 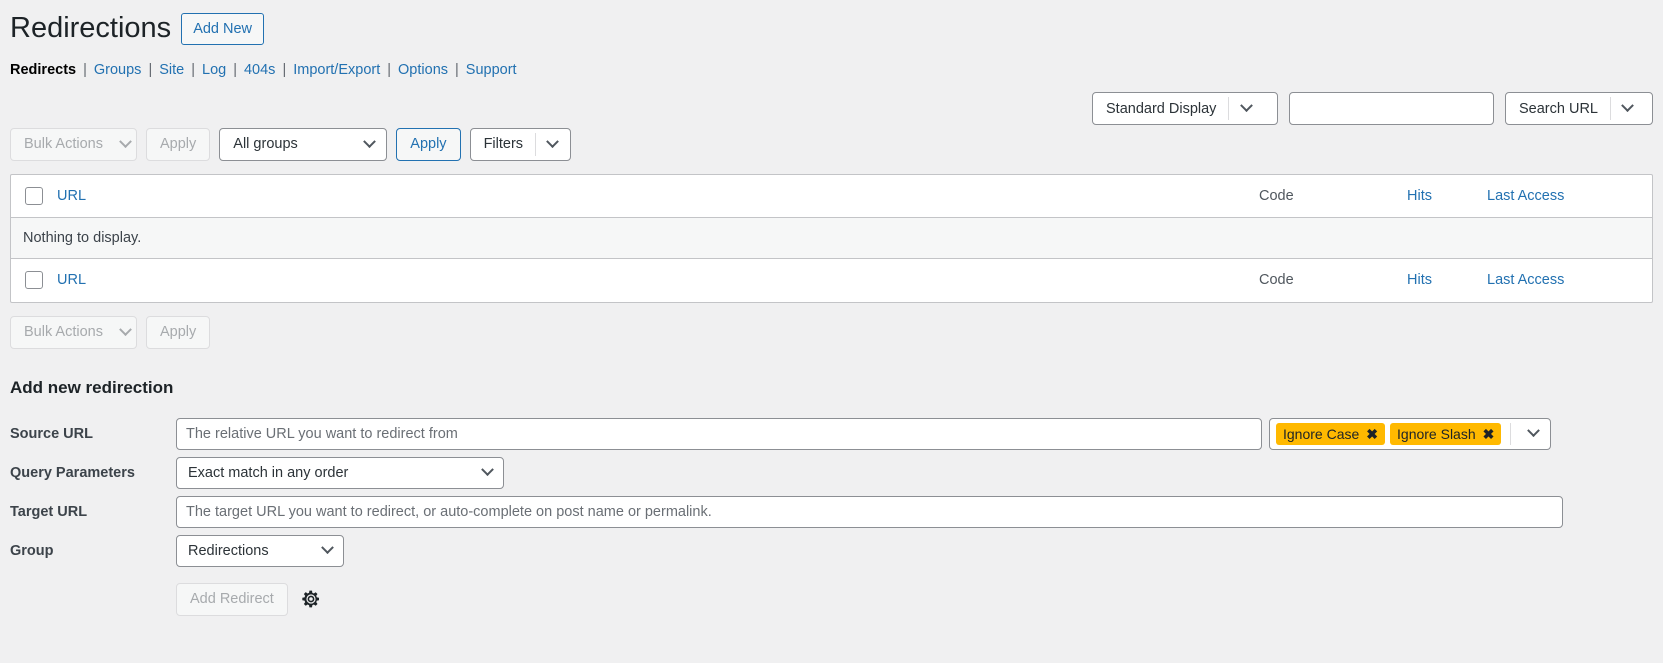 What do you see at coordinates (1276, 280) in the screenshot?
I see `column-footer-code: Code` at bounding box center [1276, 280].